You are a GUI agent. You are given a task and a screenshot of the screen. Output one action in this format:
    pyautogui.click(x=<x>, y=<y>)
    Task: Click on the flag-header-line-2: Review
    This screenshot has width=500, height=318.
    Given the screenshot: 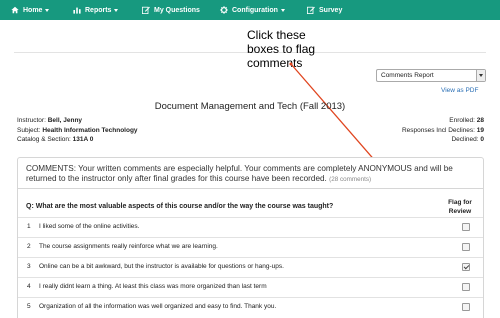 What is the action you would take?
    pyautogui.click(x=460, y=211)
    